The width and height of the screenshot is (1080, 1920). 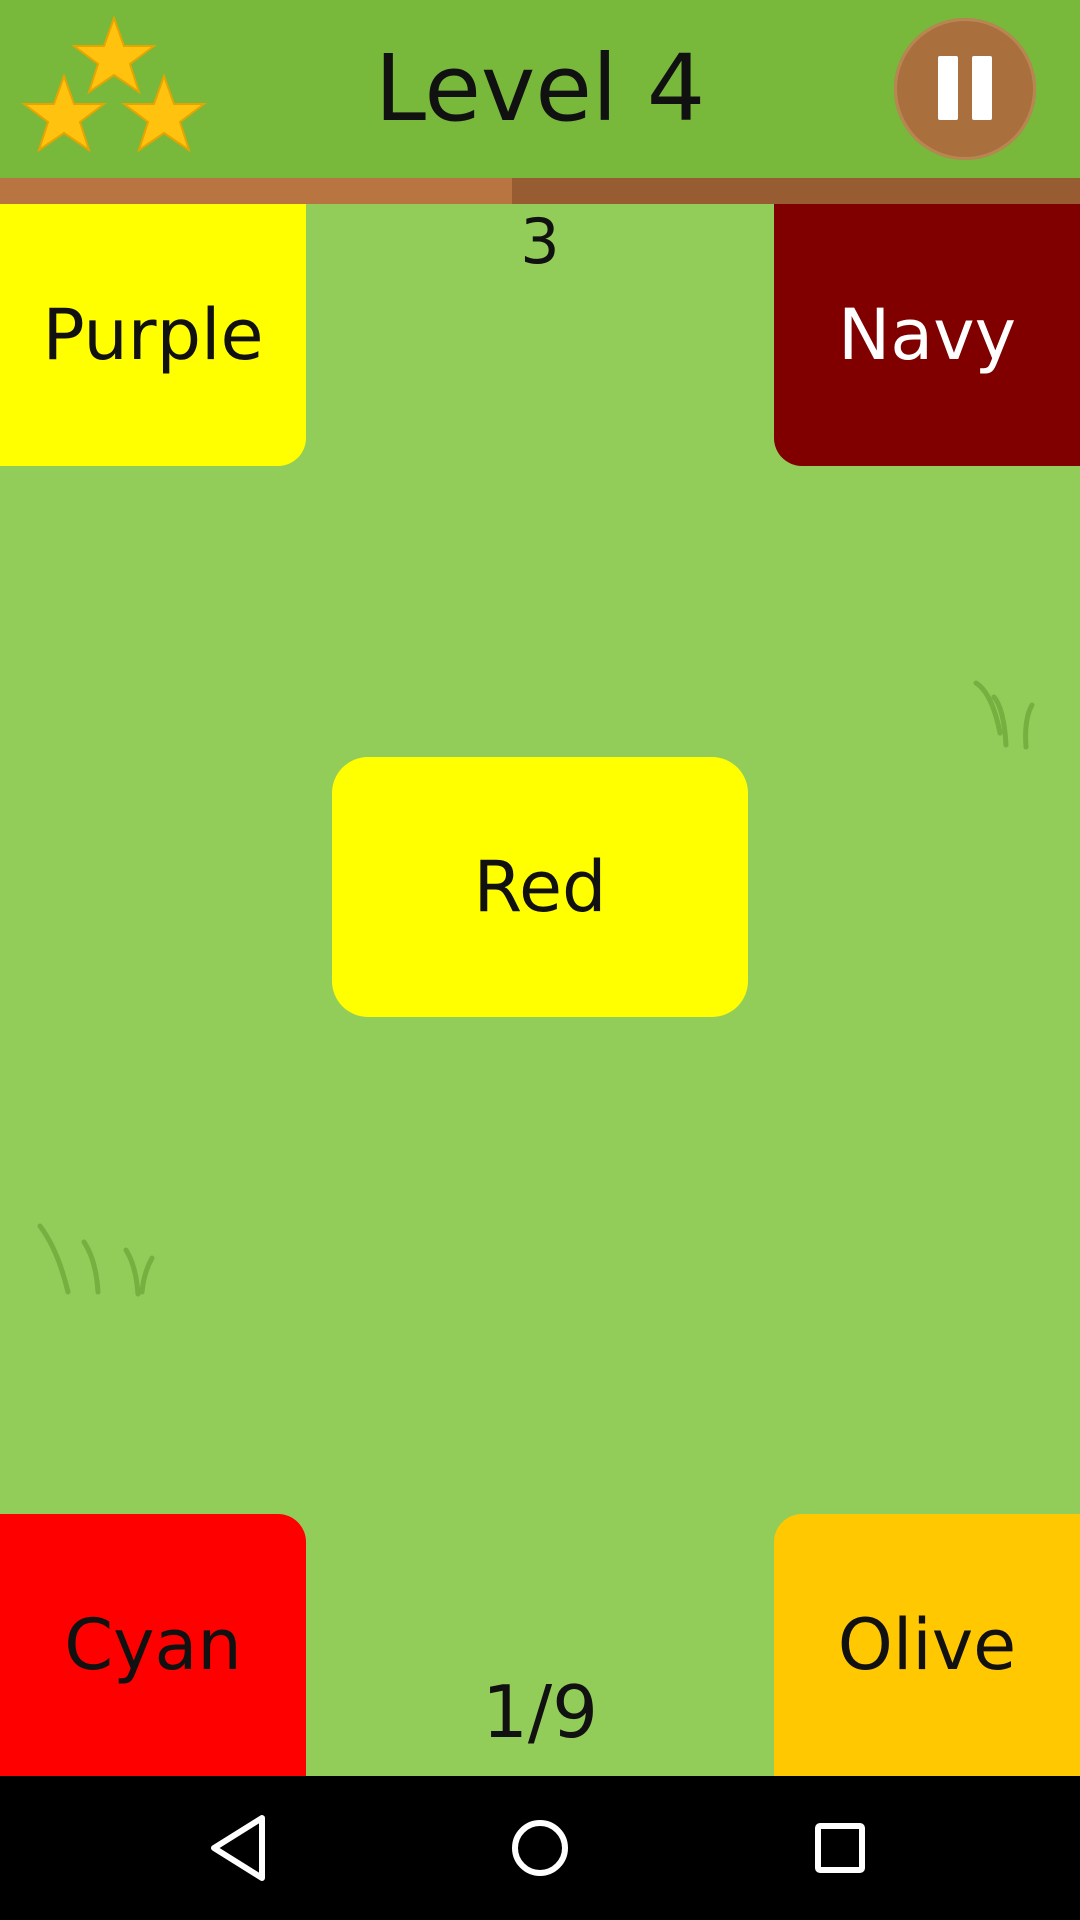 I want to click on option-label: Navy, so click(x=927, y=335).